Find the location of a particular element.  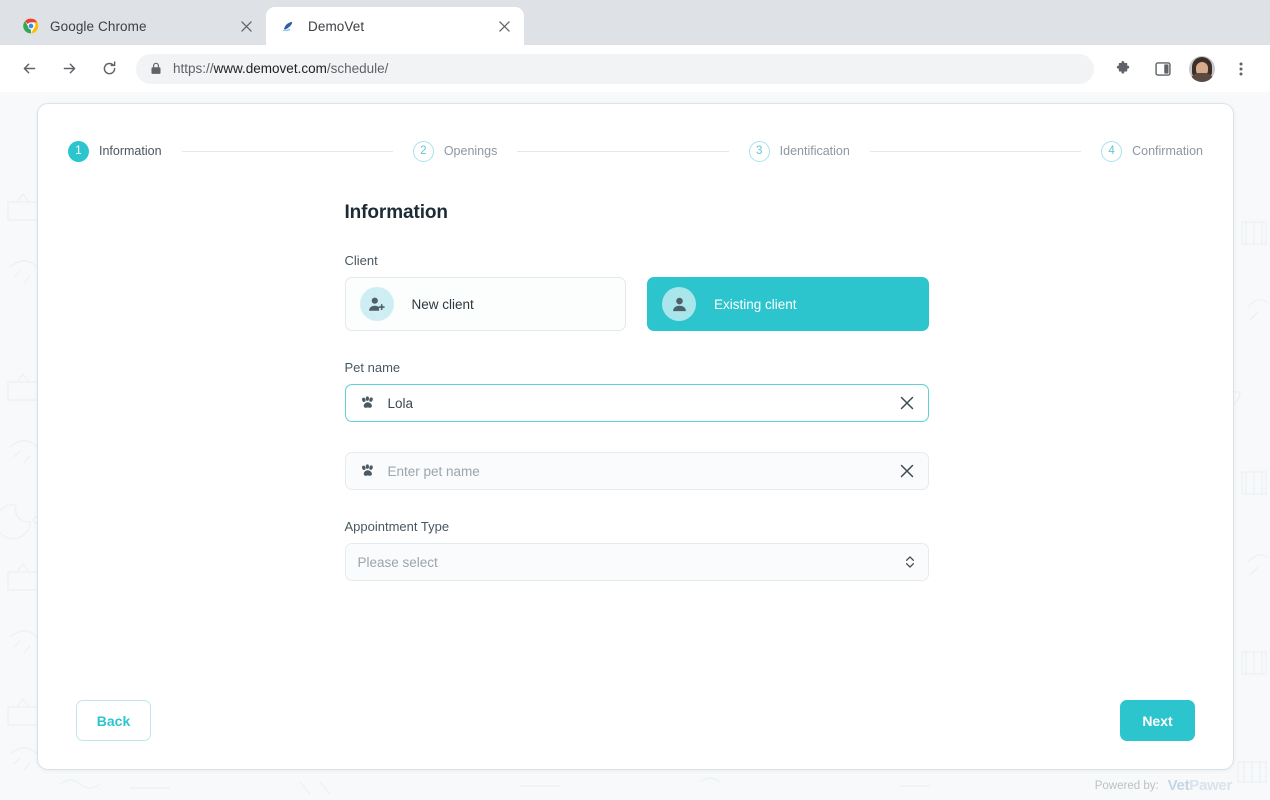

tab-title: Google Chrome is located at coordinates (98, 26).